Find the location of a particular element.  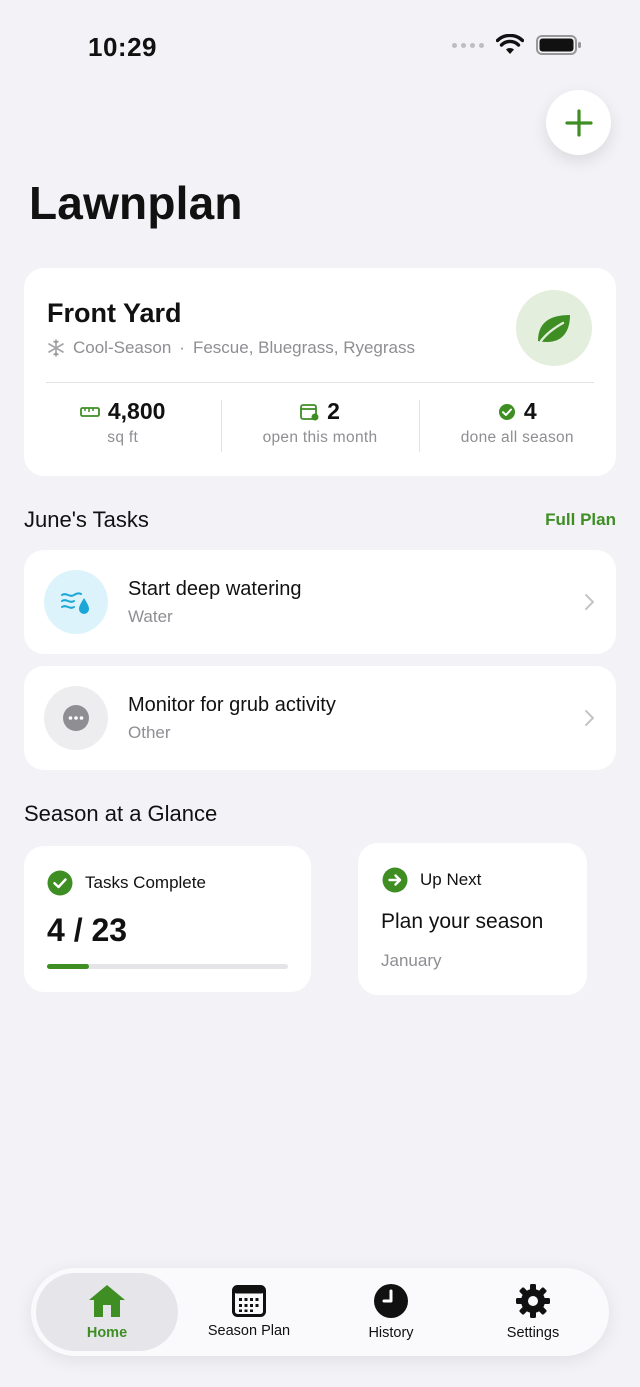

progress-fill is located at coordinates (68, 966).